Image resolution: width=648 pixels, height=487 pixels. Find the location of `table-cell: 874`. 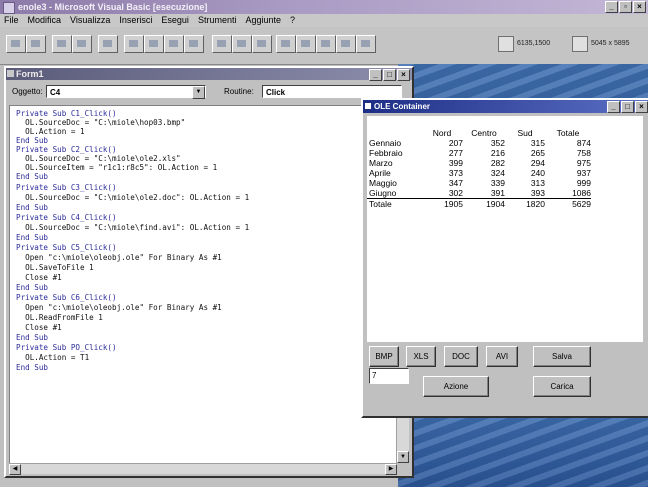

table-cell: 874 is located at coordinates (583, 143).